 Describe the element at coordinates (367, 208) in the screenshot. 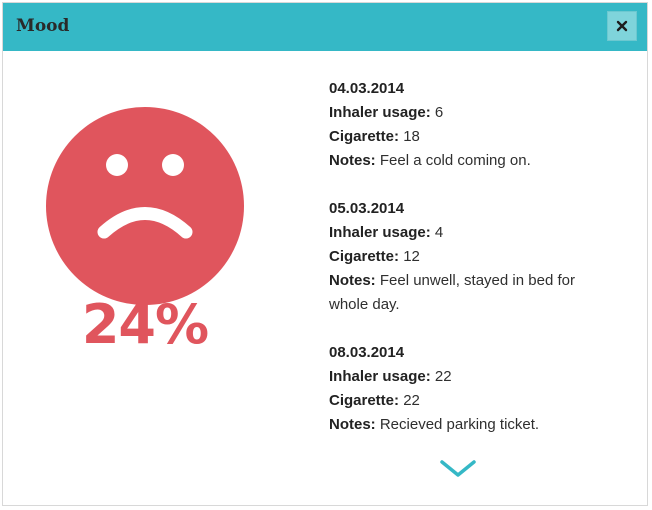

I see `entry-date: 05.03.2014` at that location.